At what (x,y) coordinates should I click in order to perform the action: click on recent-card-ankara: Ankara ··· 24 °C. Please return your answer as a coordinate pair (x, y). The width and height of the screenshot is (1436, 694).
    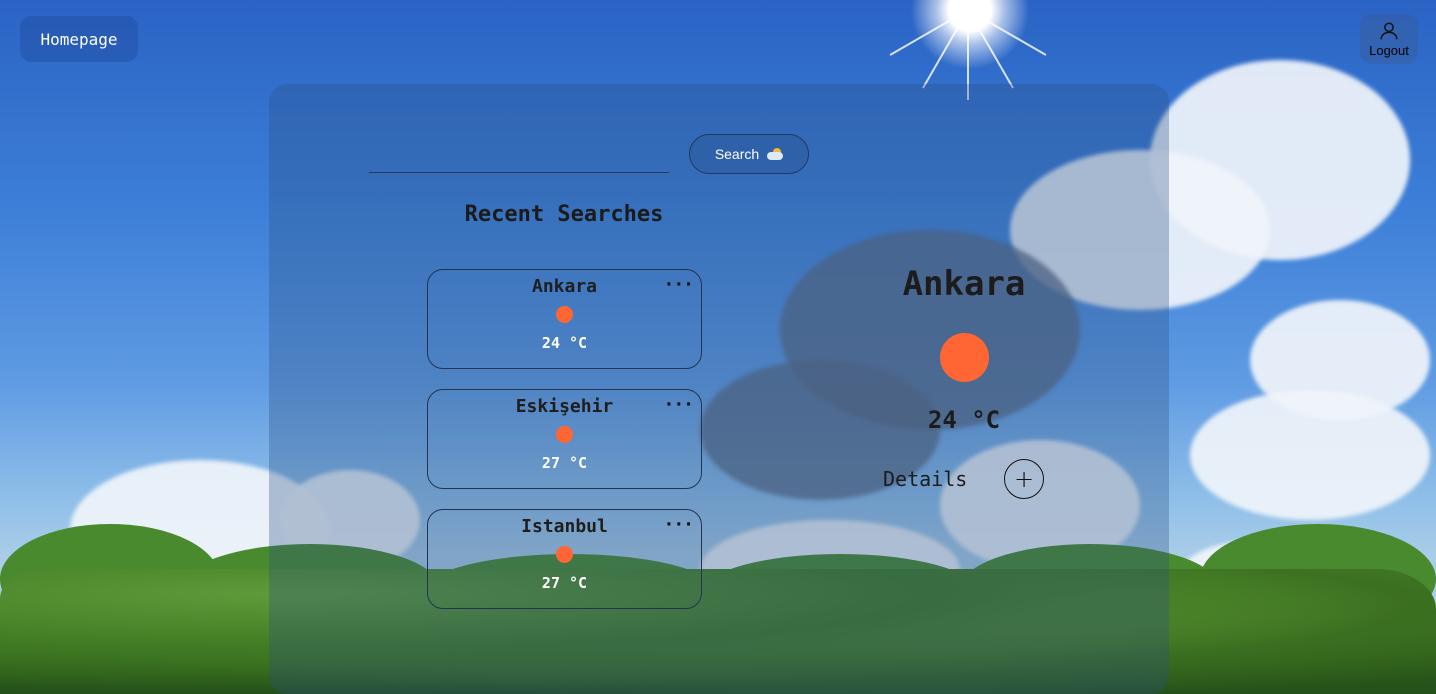
    Looking at the image, I should click on (564, 319).